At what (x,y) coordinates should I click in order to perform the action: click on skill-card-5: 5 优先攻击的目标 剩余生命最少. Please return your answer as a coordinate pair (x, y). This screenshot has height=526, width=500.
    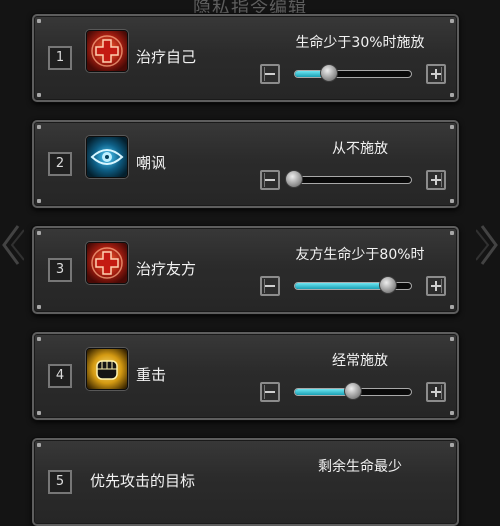
    Looking at the image, I should click on (245, 482).